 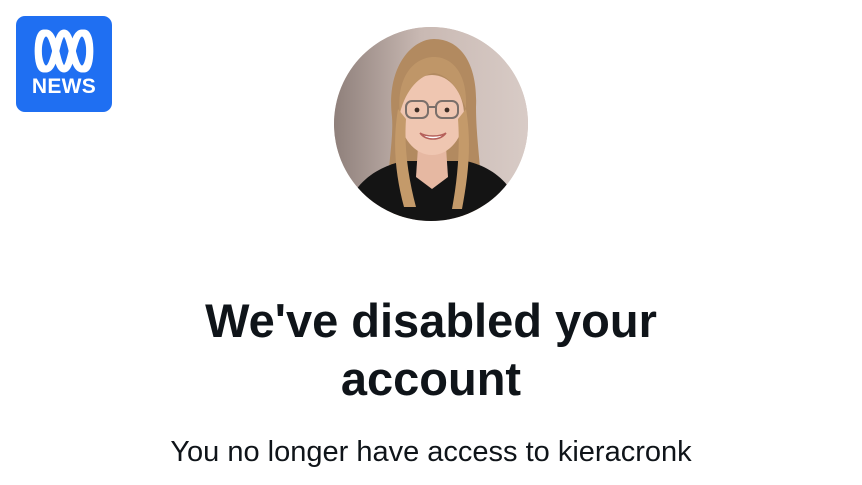 I want to click on abc-news-logo: NEWS, so click(x=64, y=64).